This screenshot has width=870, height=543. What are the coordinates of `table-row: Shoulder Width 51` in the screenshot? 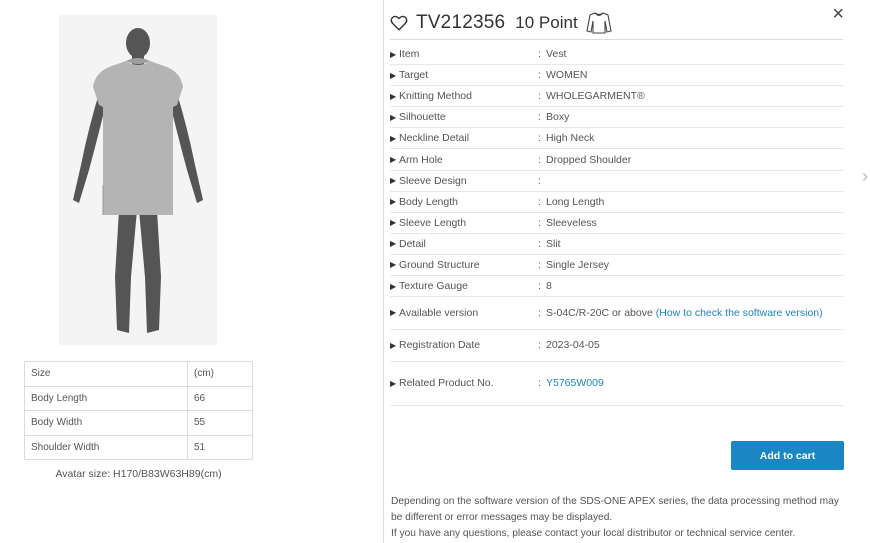 It's located at (138, 447).